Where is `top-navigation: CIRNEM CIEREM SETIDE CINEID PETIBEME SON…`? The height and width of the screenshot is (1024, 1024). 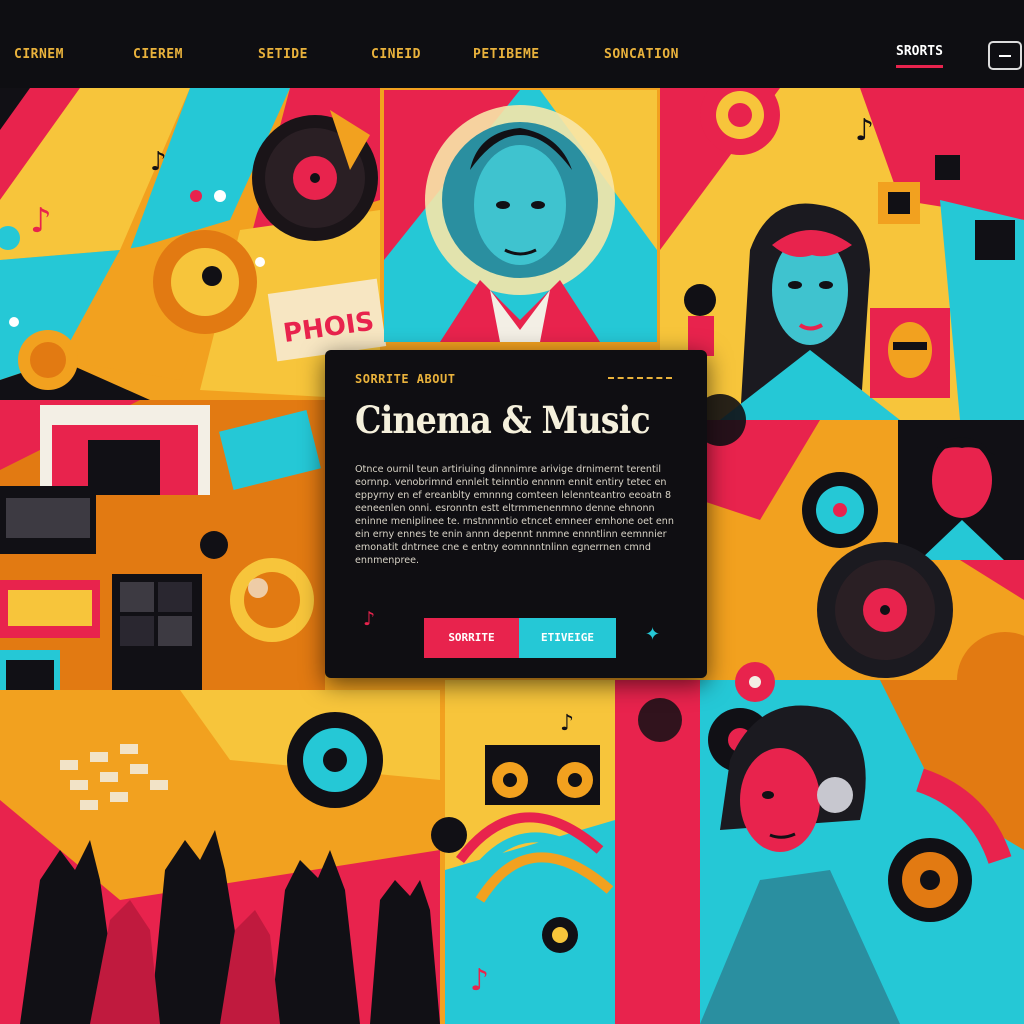
top-navigation: CIRNEM CIEREM SETIDE CINEID PETIBEME SON… is located at coordinates (512, 44).